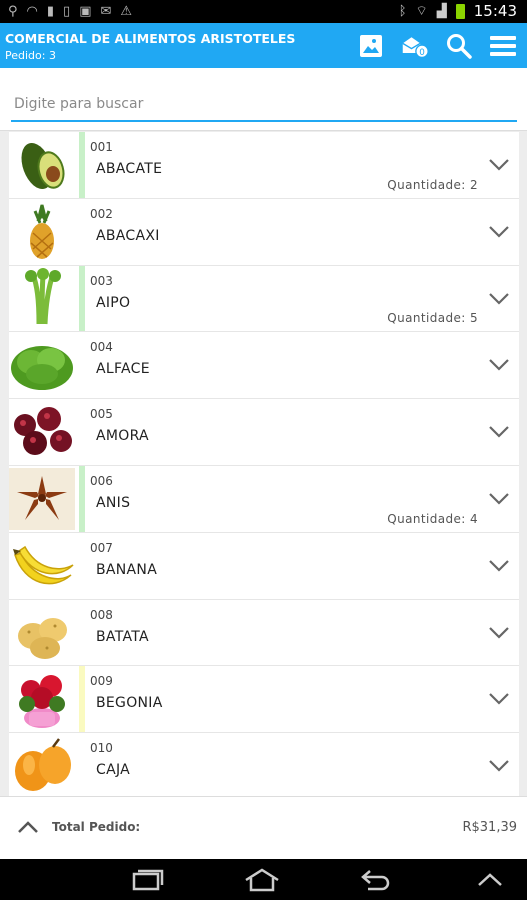  What do you see at coordinates (123, 369) in the screenshot?
I see `product-name: ALFACE` at bounding box center [123, 369].